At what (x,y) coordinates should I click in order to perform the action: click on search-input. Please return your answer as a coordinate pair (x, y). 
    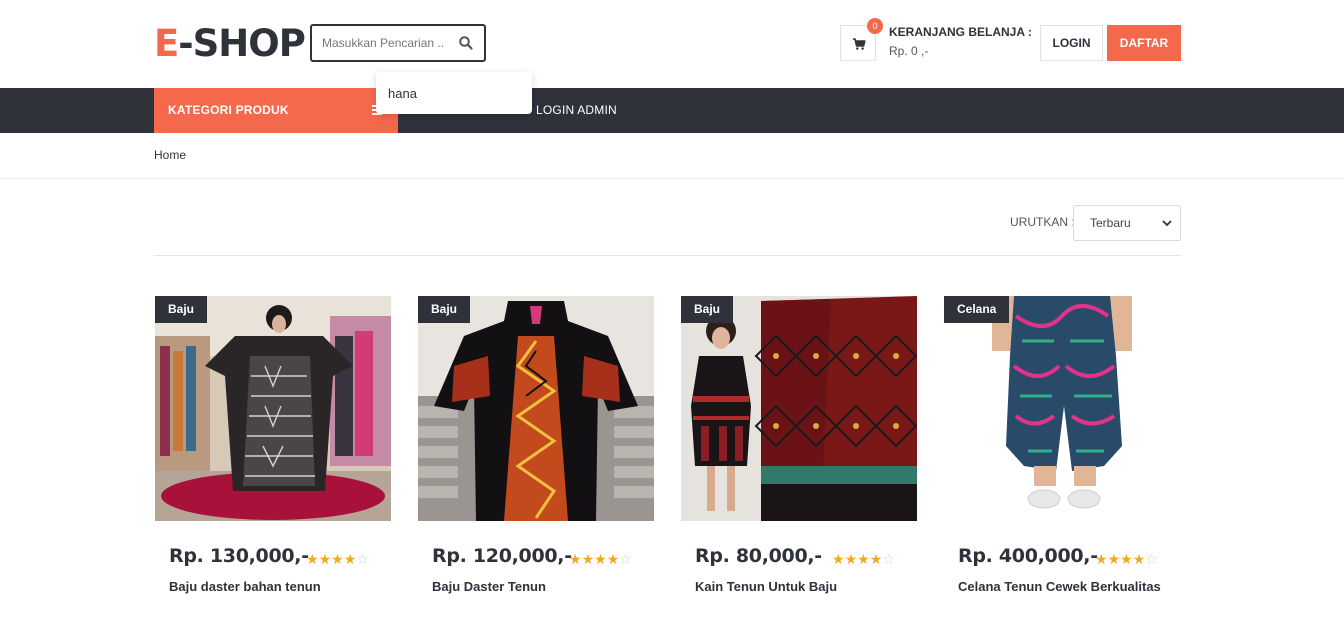
    Looking at the image, I should click on (386, 43).